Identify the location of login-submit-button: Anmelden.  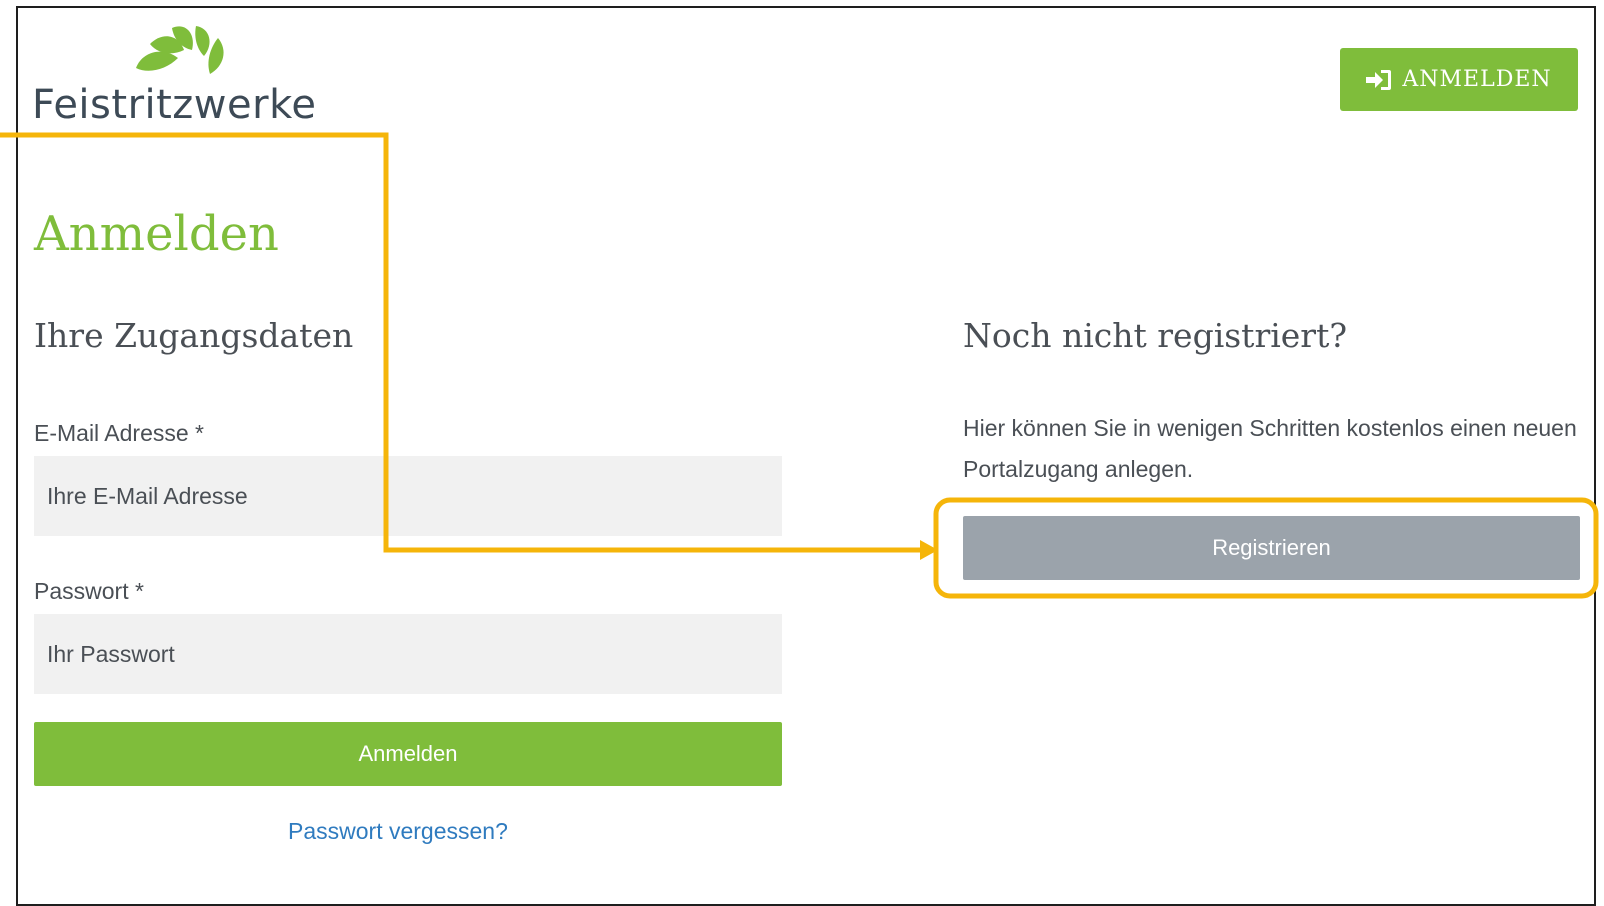
(408, 754).